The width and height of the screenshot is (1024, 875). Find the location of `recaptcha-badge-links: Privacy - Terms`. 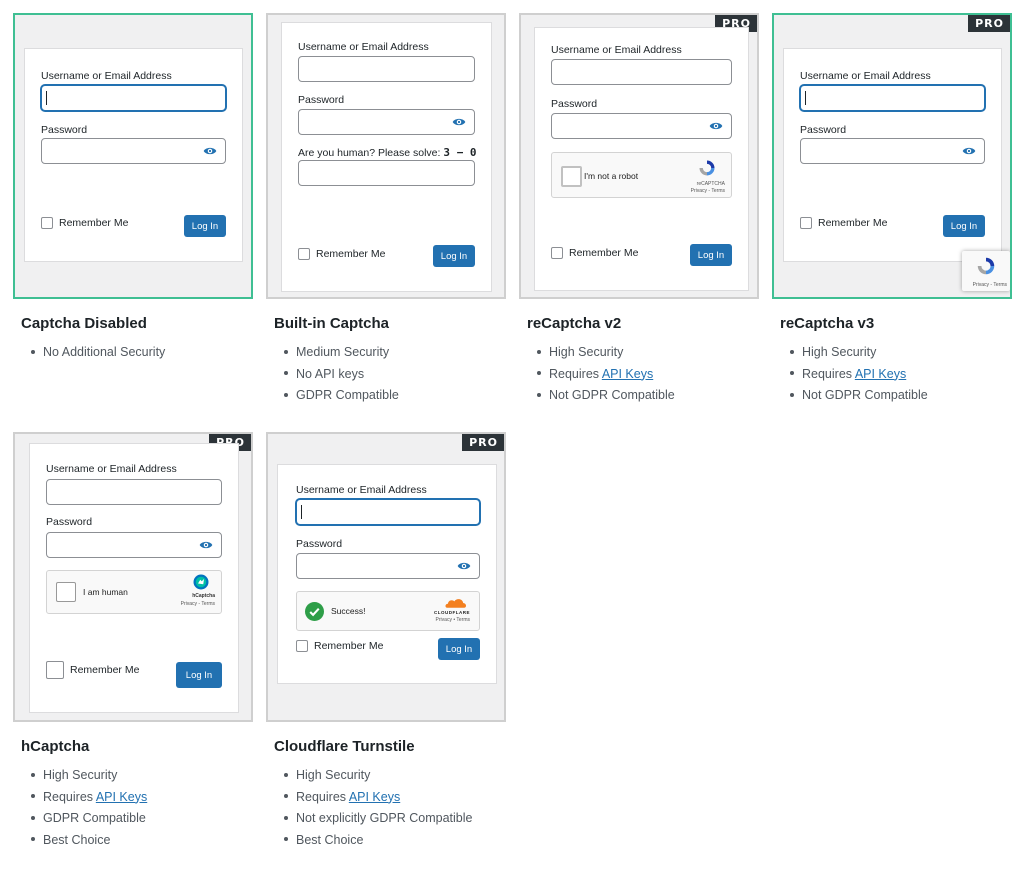

recaptcha-badge-links: Privacy - Terms is located at coordinates (989, 285).